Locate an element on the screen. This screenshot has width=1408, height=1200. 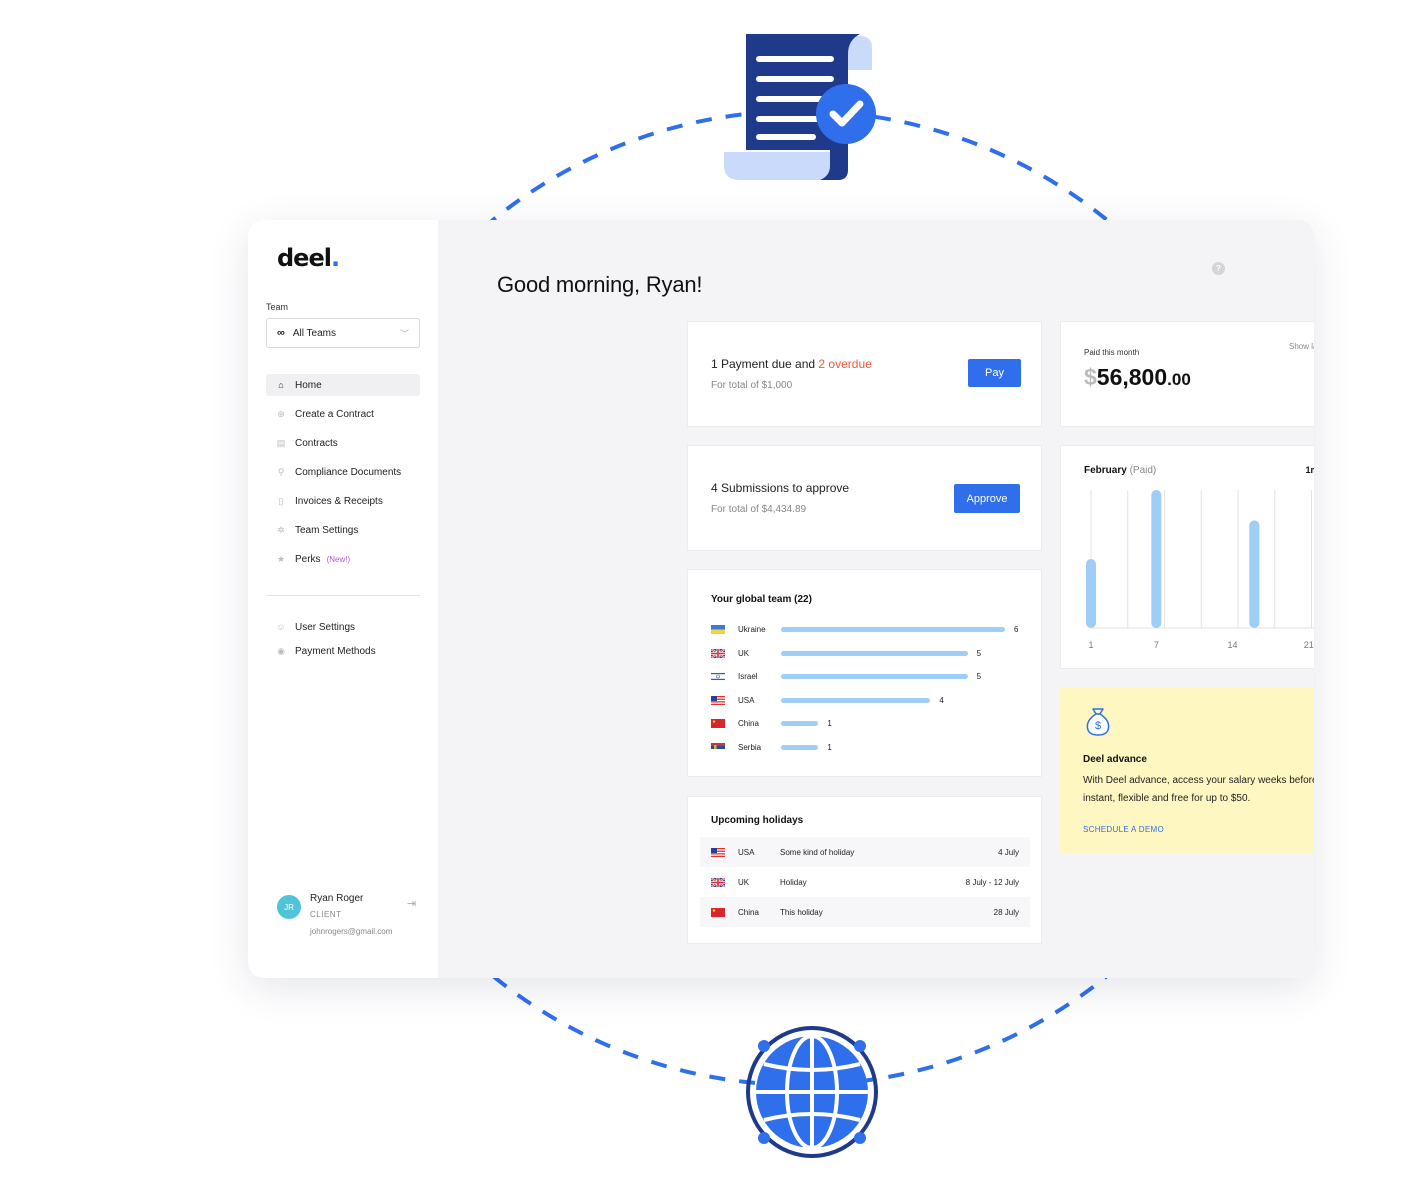
document-icon: ▤ is located at coordinates (281, 442).